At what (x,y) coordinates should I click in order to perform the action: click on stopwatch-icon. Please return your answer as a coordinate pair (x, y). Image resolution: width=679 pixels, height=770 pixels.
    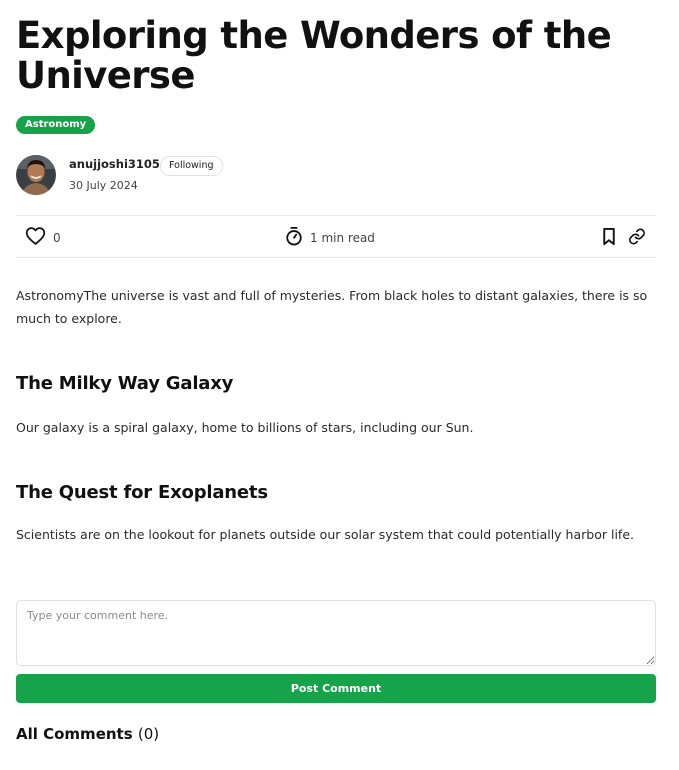
    Looking at the image, I should click on (294, 238).